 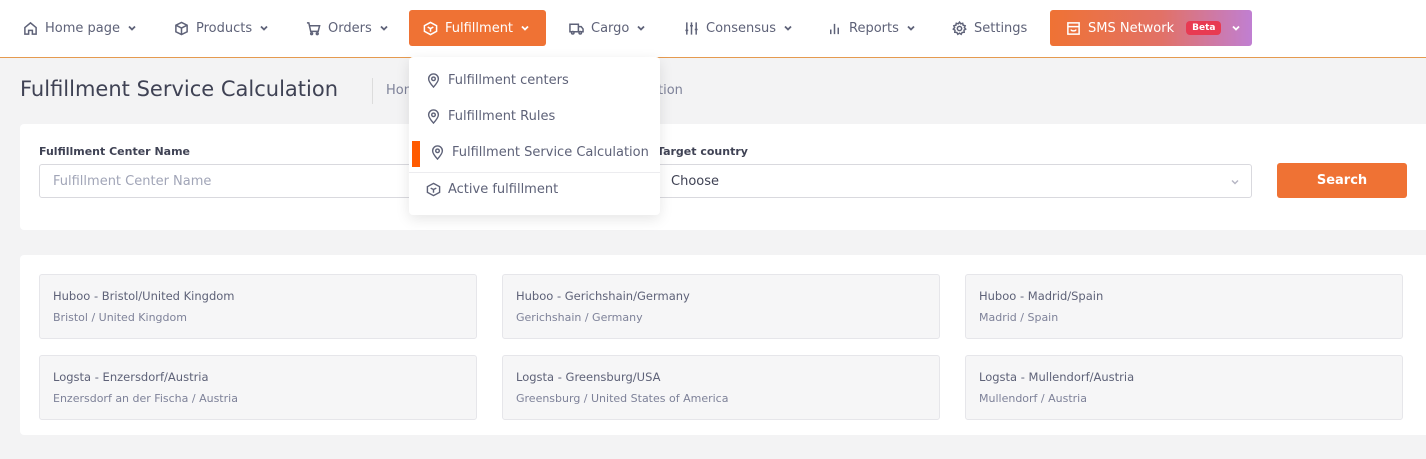 I want to click on beta-badge: Beta, so click(x=1204, y=28).